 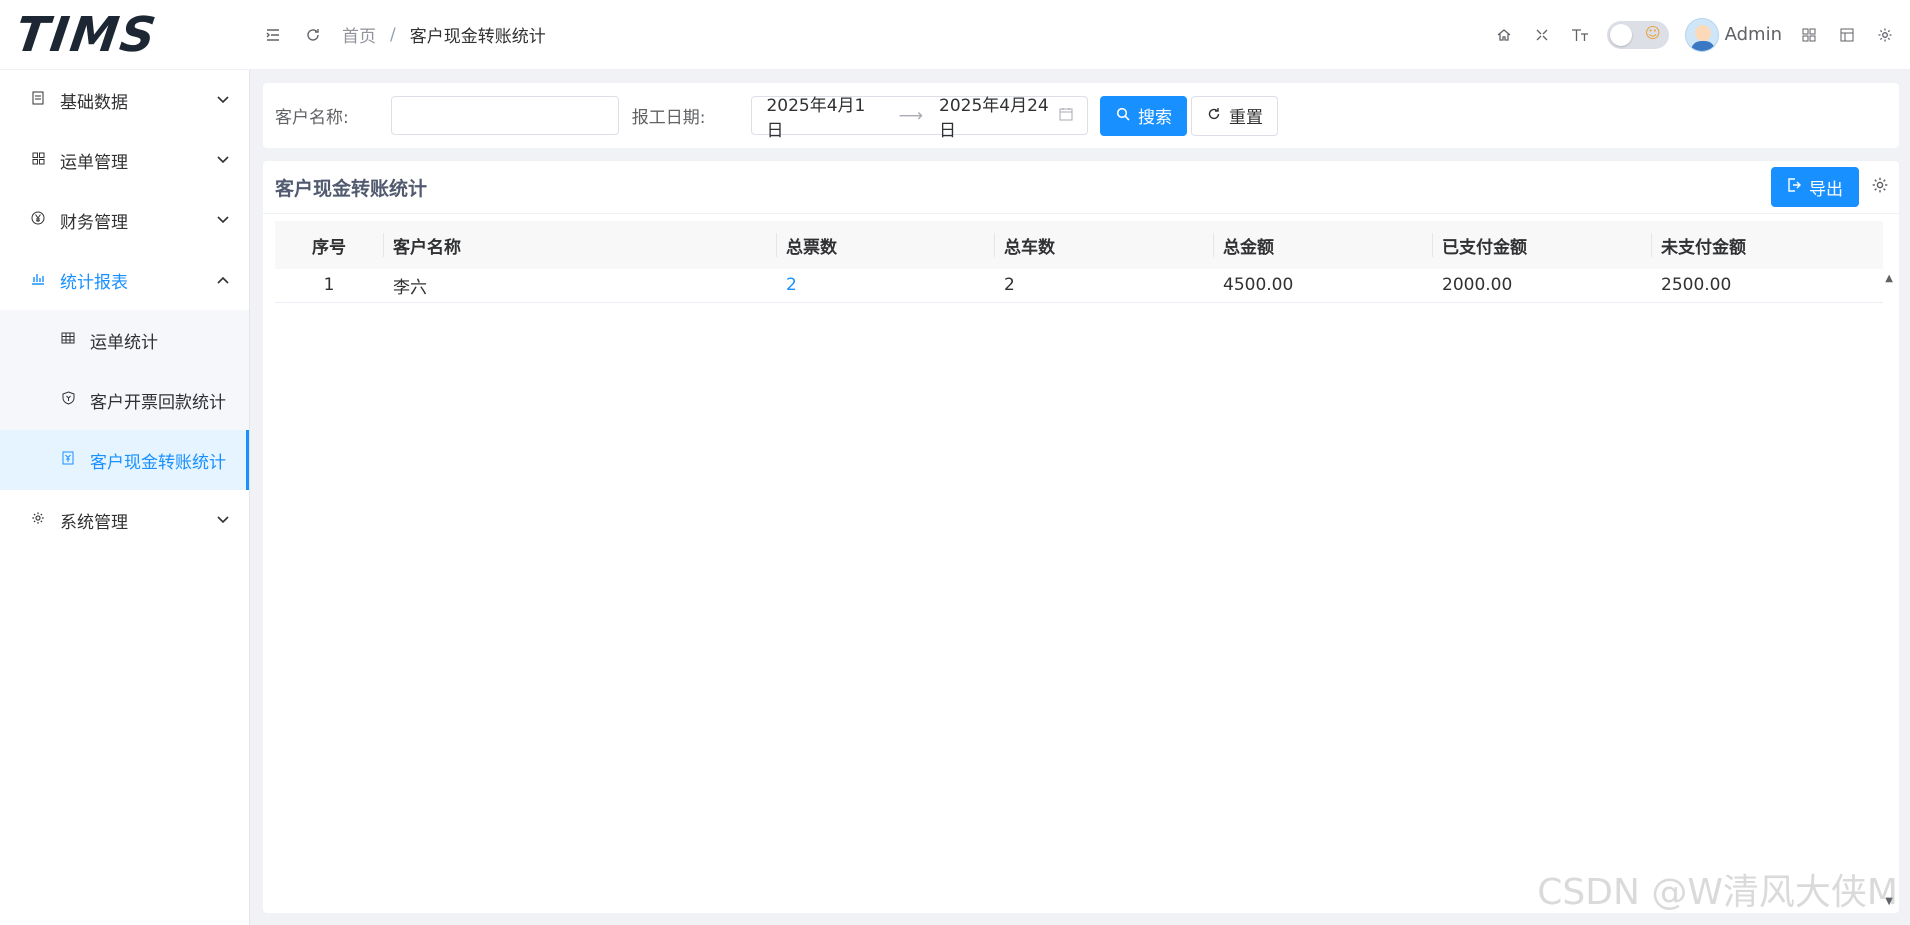 What do you see at coordinates (885, 286) in the screenshot?
I see `cell-tickets-link: 2` at bounding box center [885, 286].